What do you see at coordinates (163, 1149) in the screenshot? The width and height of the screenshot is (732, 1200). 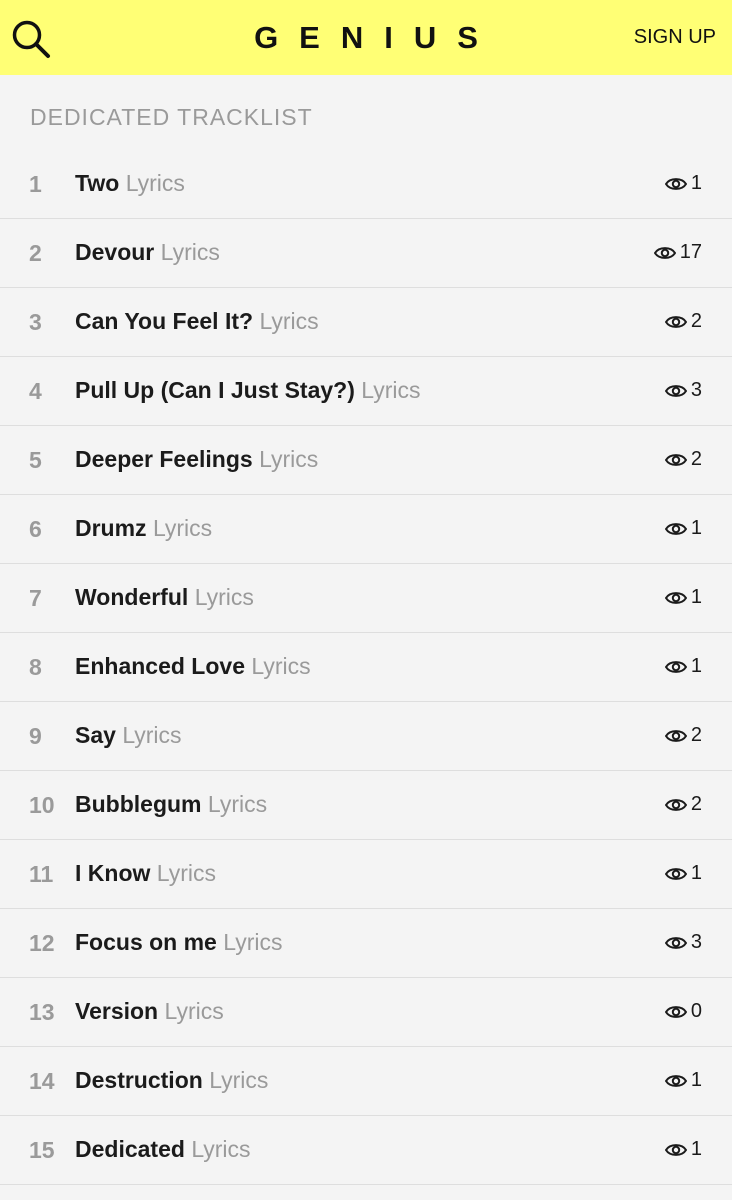 I see `track-title-link: Dedicated Lyrics` at bounding box center [163, 1149].